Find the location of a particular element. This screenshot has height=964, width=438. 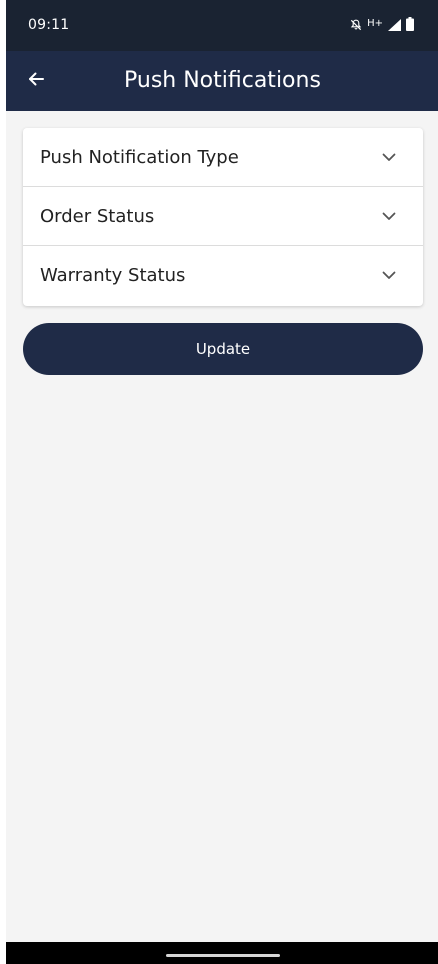

battery-icon is located at coordinates (410, 25).